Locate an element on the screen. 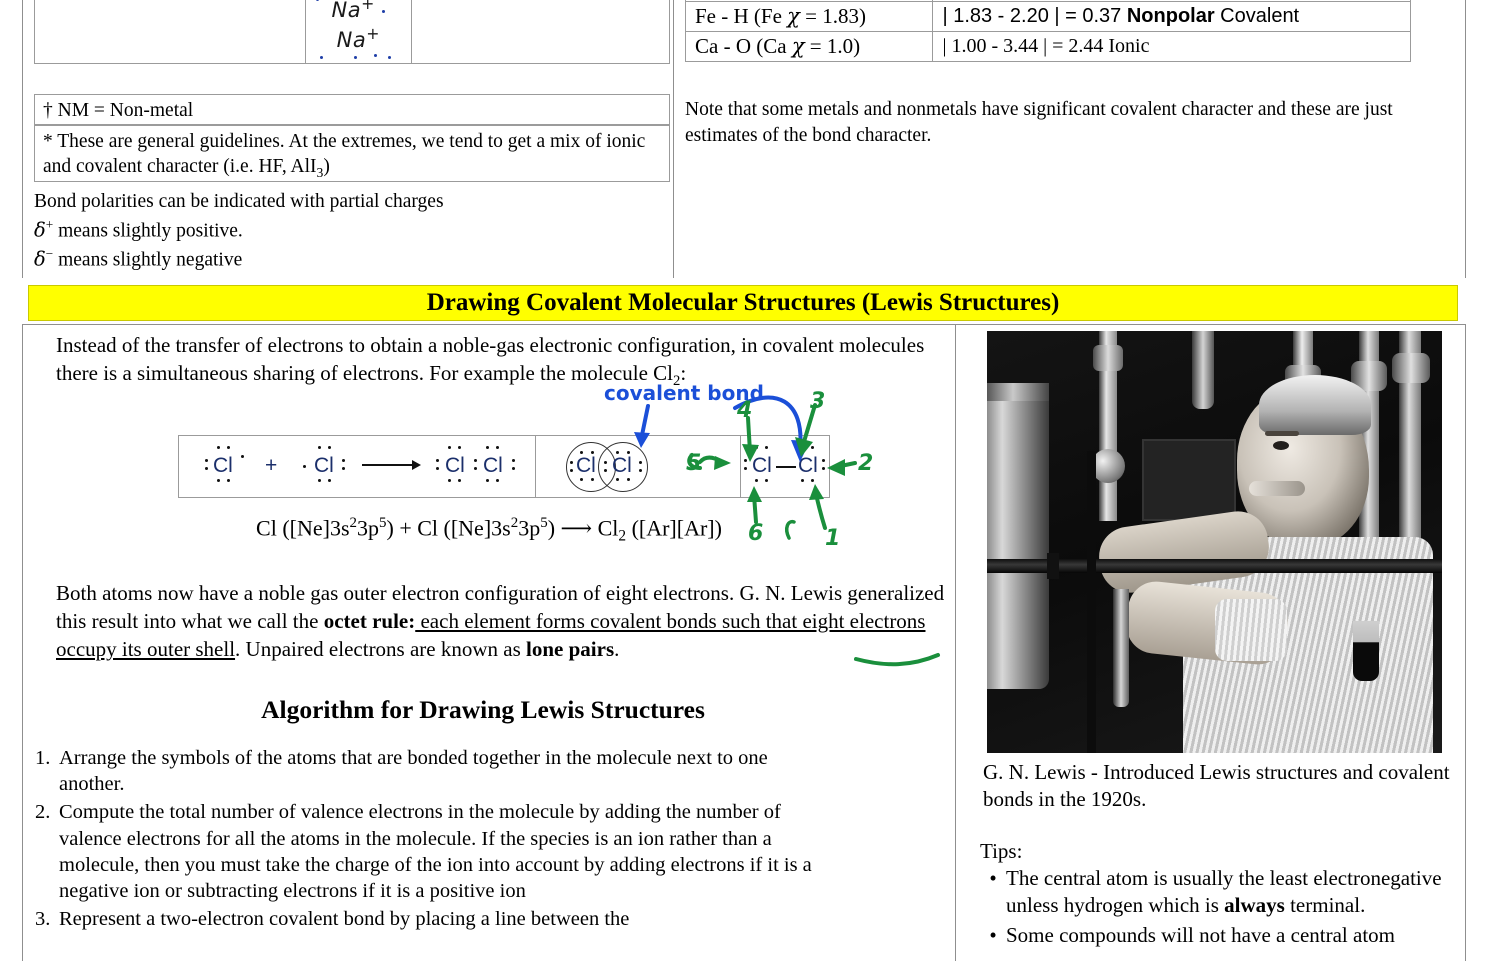  item-number: 3. is located at coordinates (43, 919).